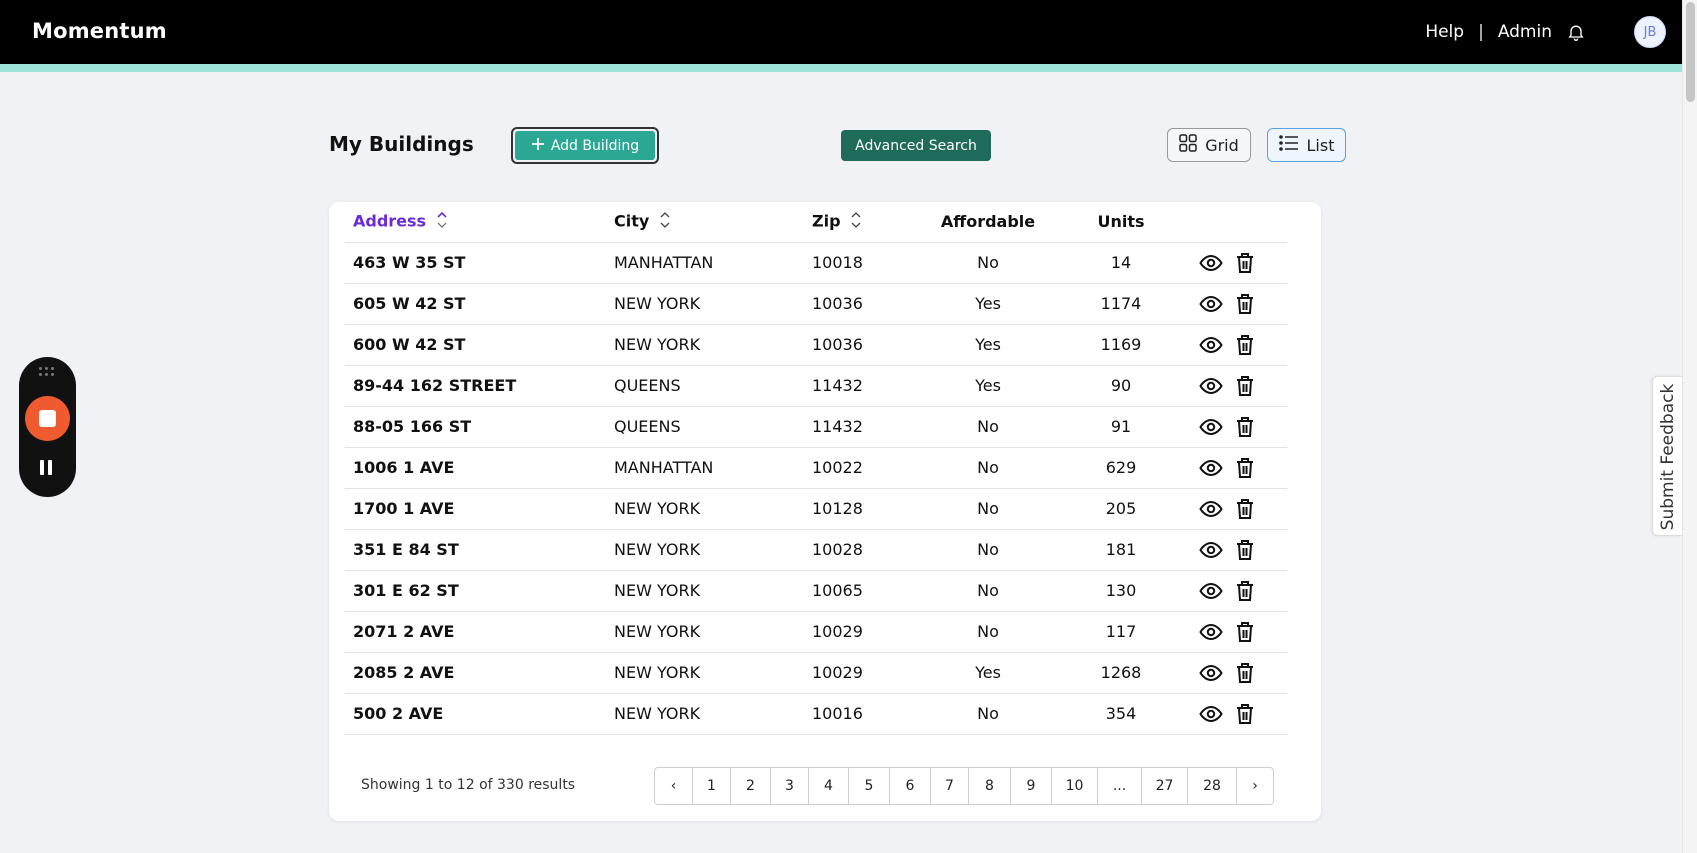 Image resolution: width=1697 pixels, height=853 pixels. Describe the element at coordinates (1288, 145) in the screenshot. I see `list-icon` at that location.